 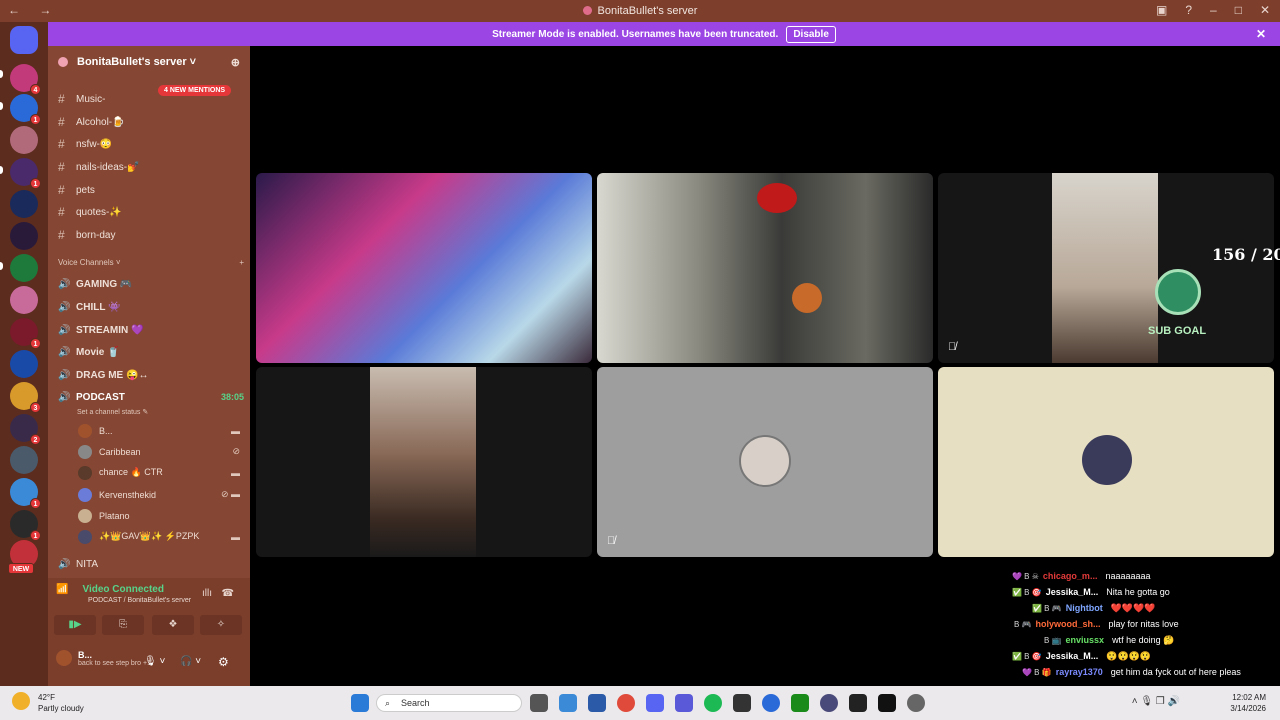 I want to click on server-icon: 2, so click(x=25, y=429).